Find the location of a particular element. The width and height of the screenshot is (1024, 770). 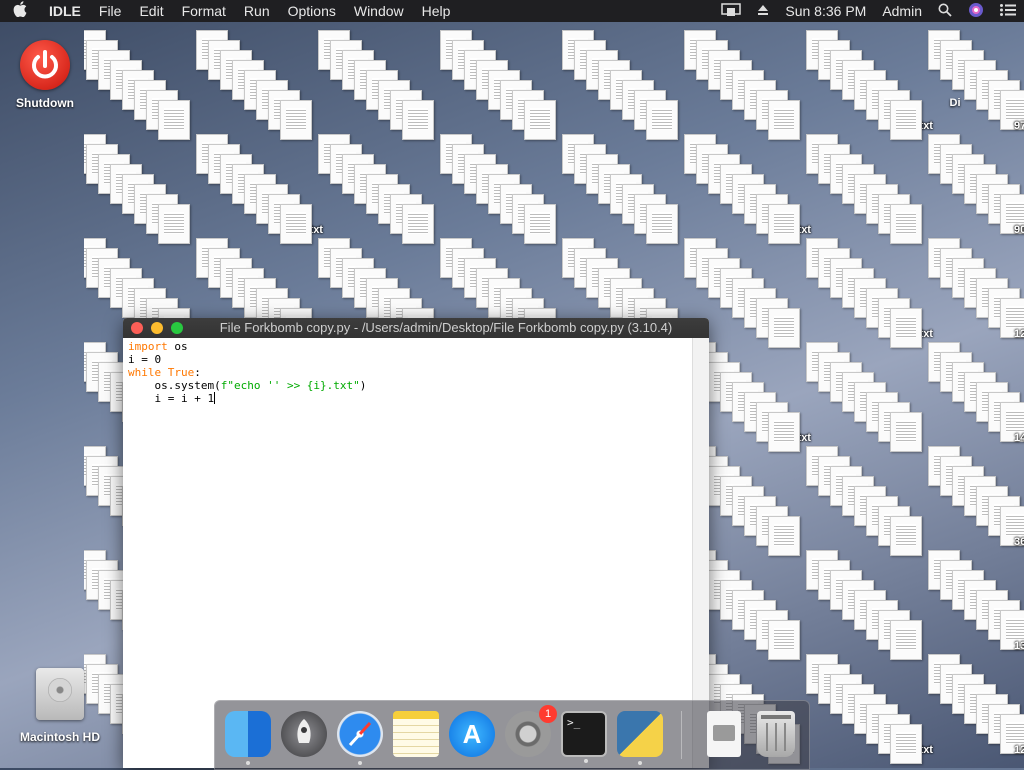

siri-icon is located at coordinates (976, 11).